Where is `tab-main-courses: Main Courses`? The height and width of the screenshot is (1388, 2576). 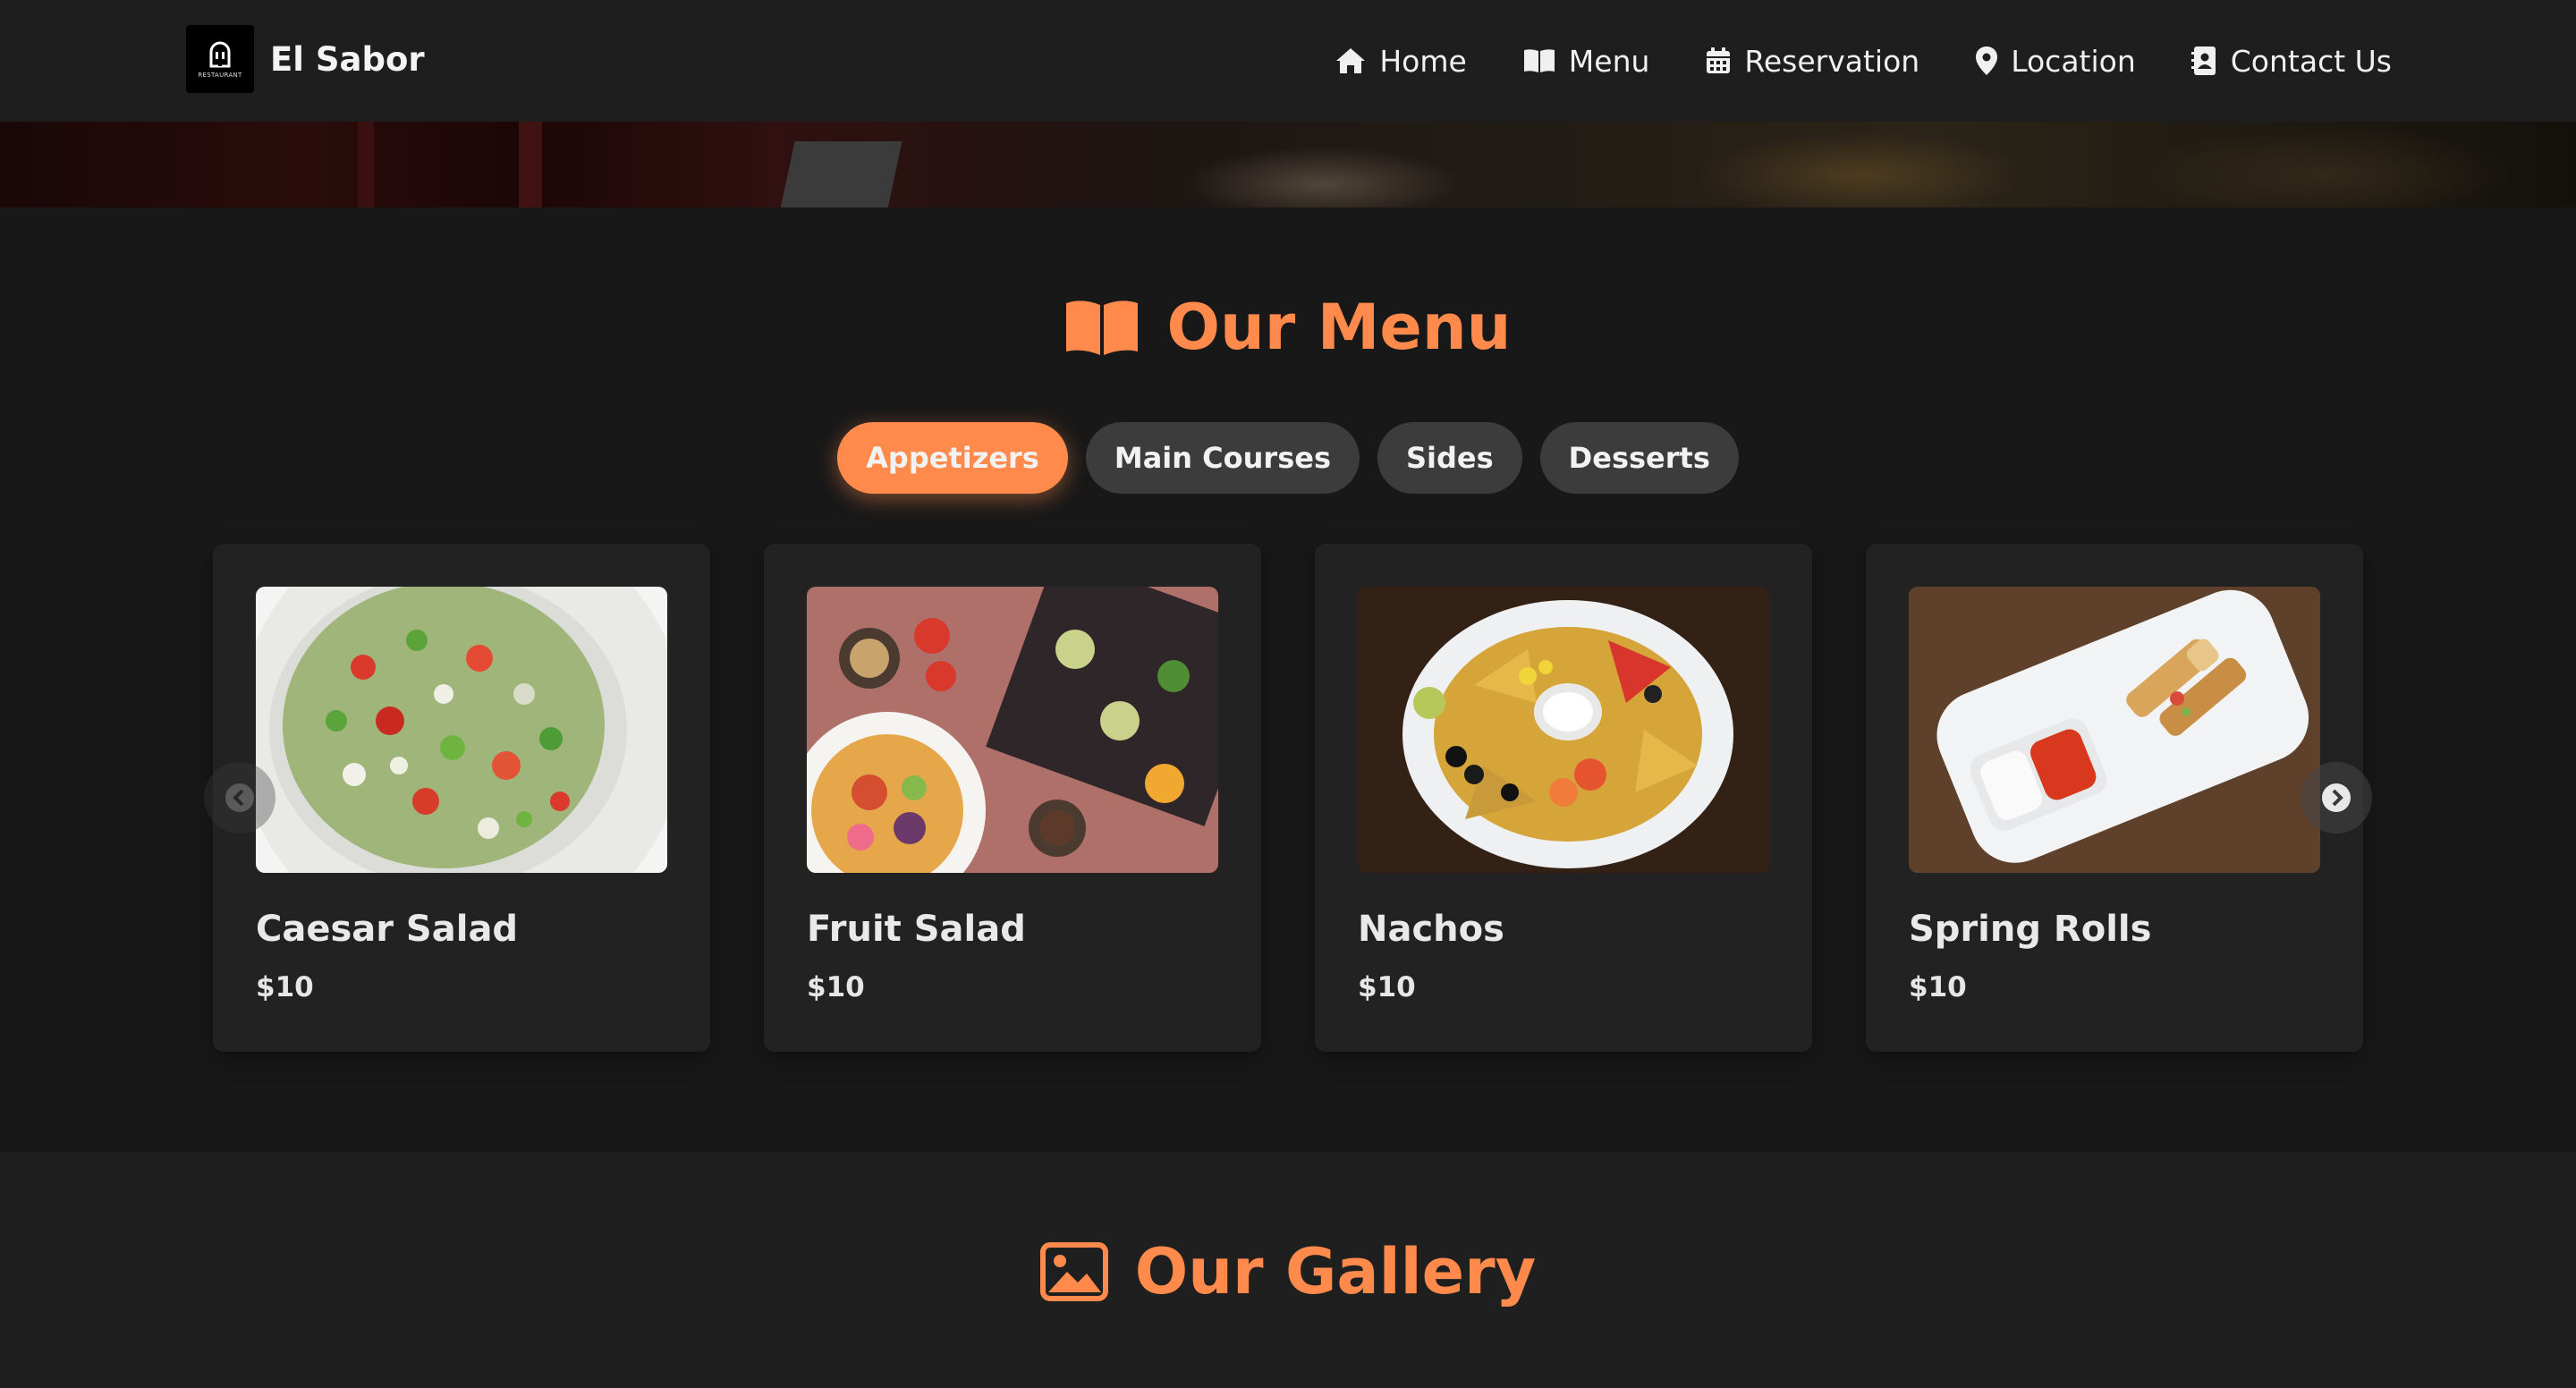 tab-main-courses: Main Courses is located at coordinates (1222, 458).